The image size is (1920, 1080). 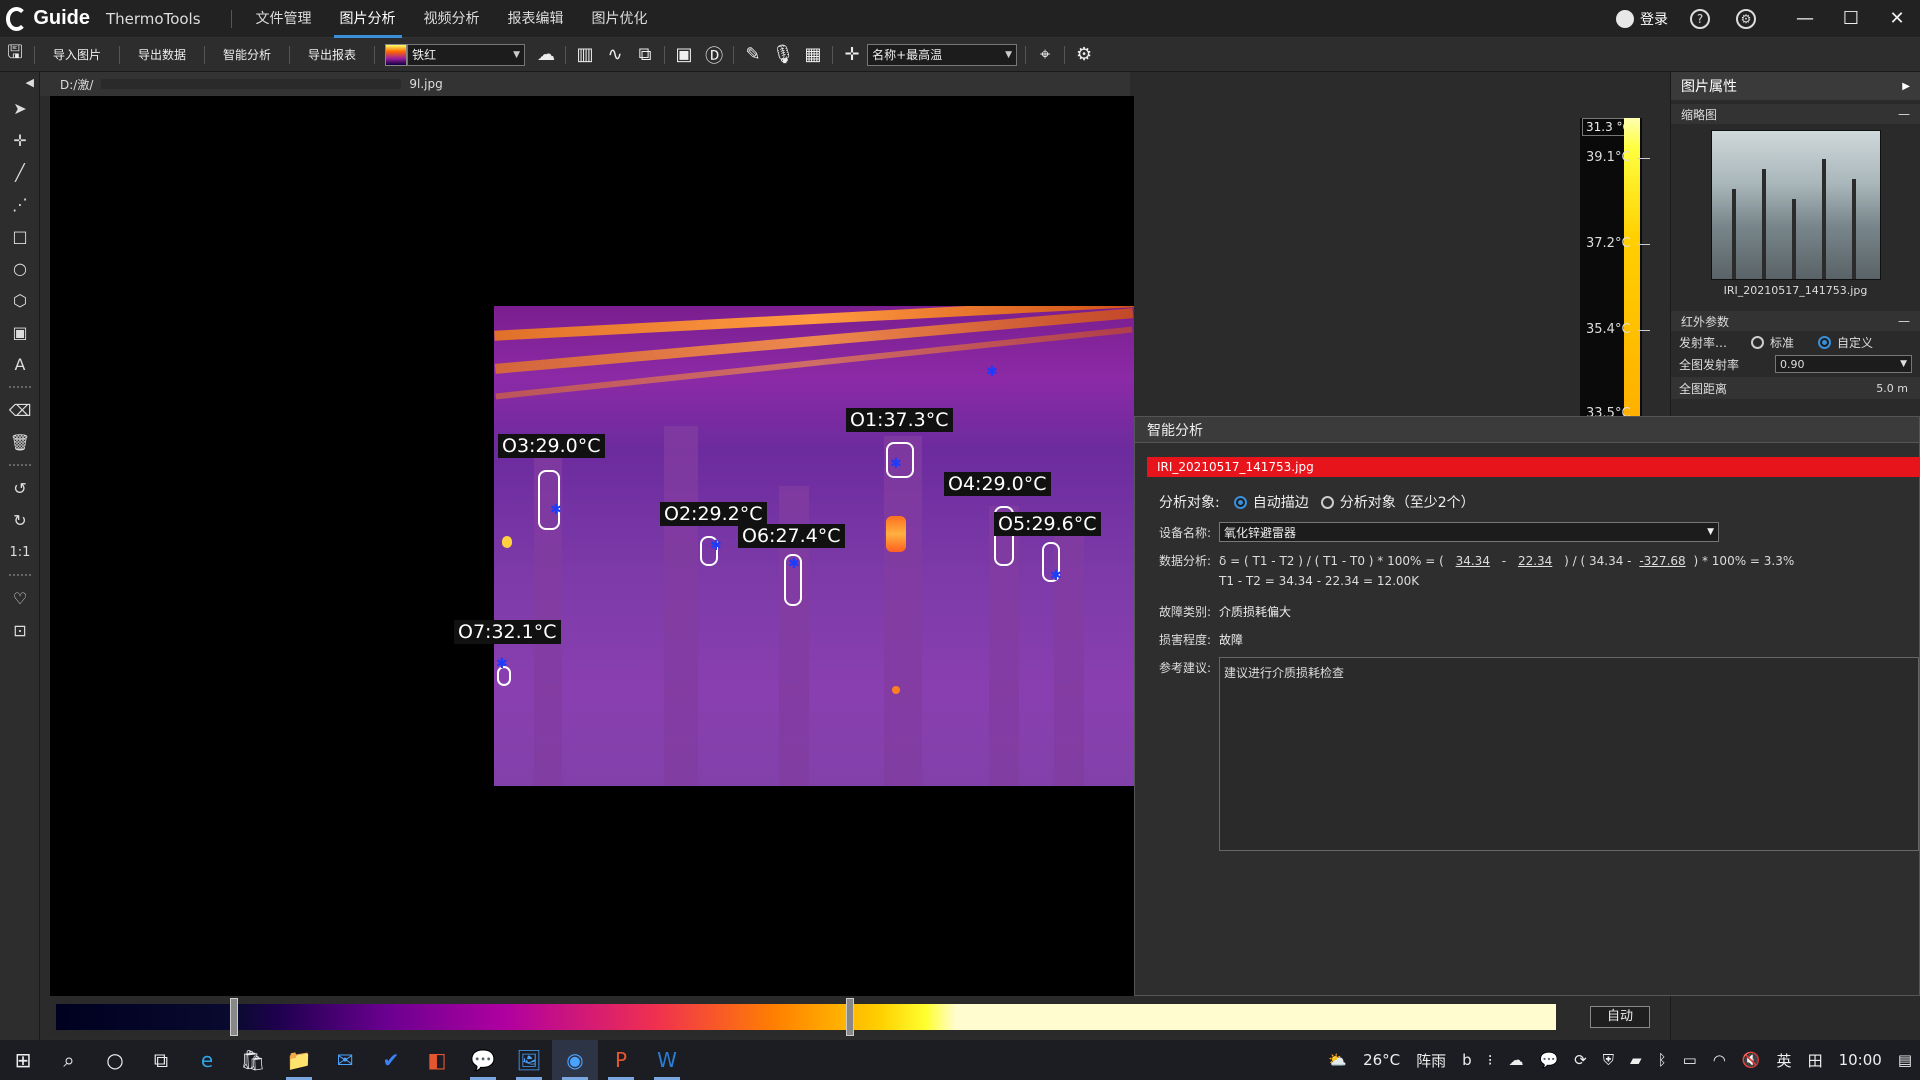 What do you see at coordinates (20, 204) in the screenshot?
I see `polyline-tool-icon: ⋰` at bounding box center [20, 204].